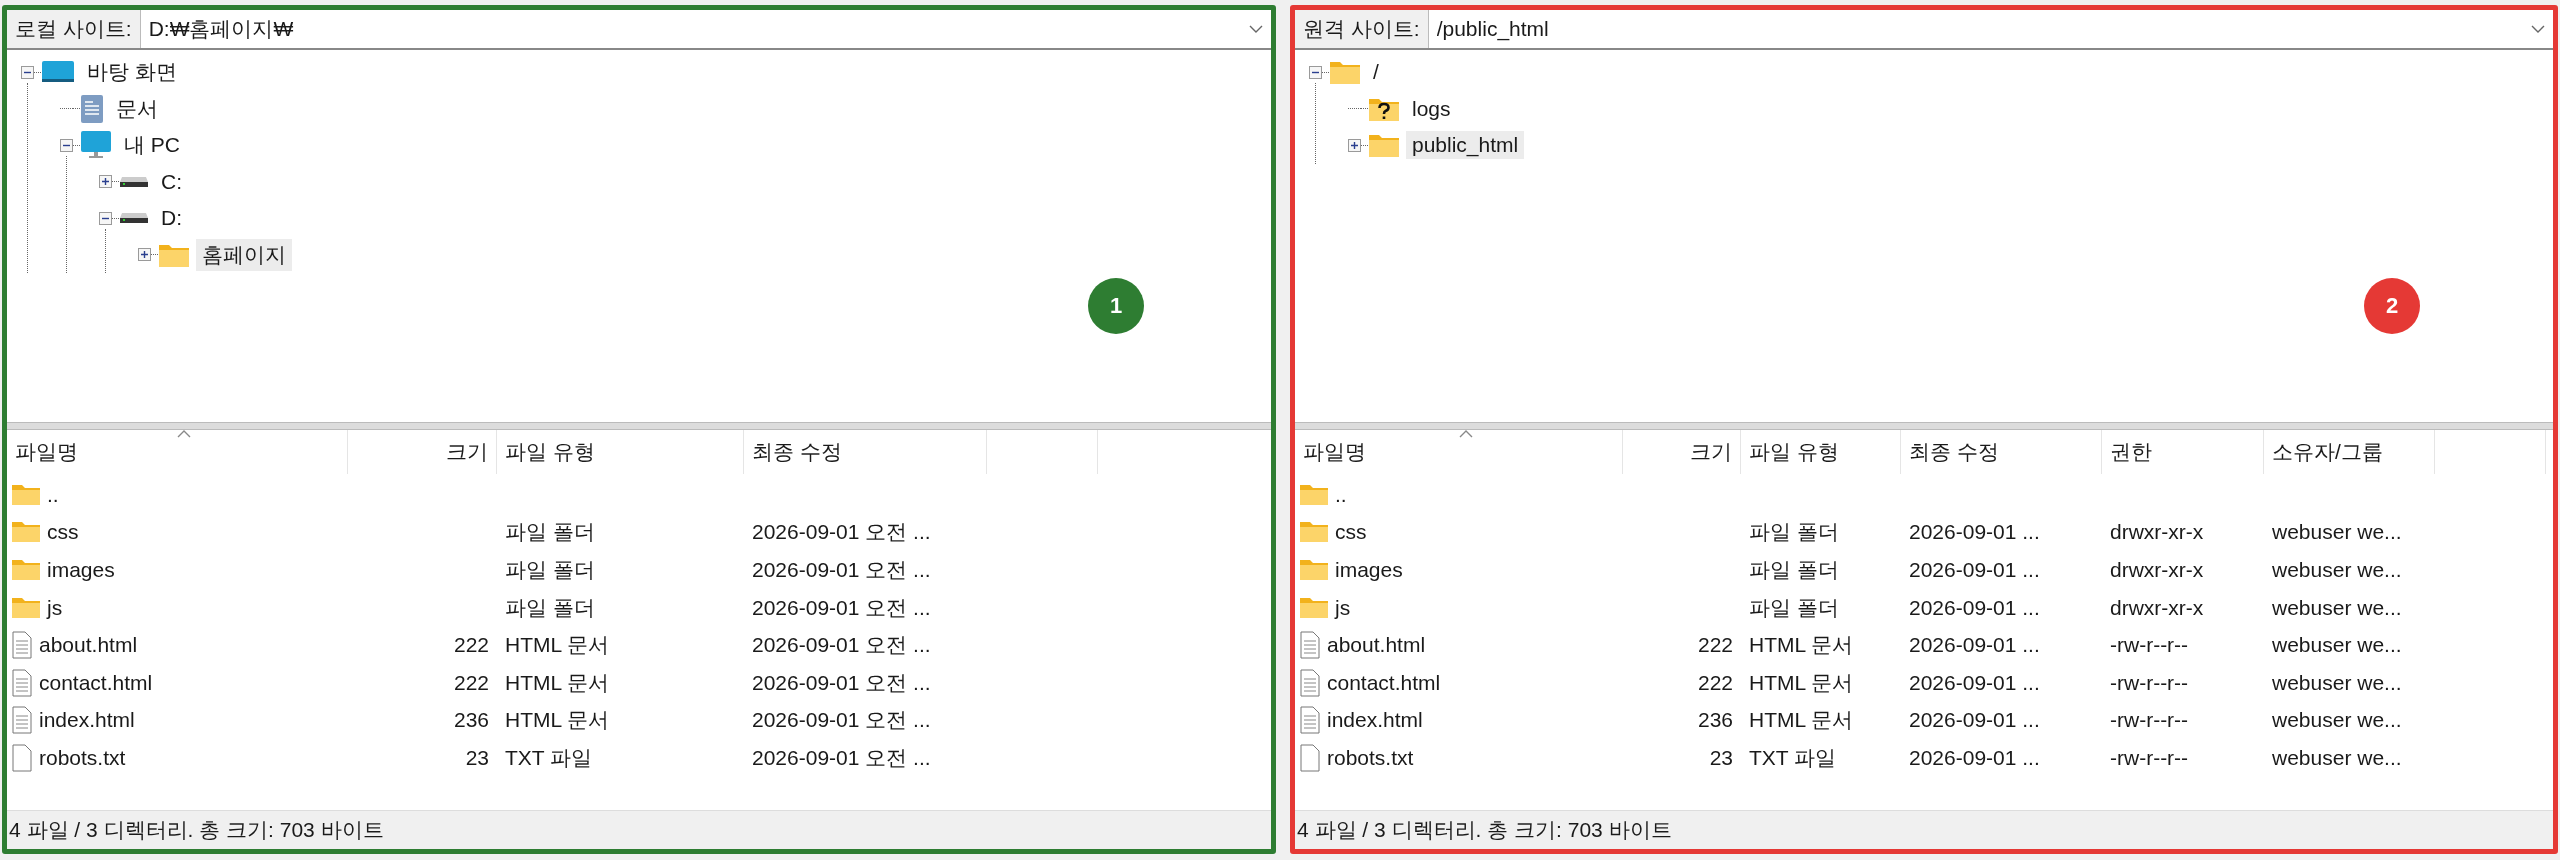 This screenshot has height=860, width=2560. Describe the element at coordinates (132, 72) in the screenshot. I see `tree-item: 바탕 화면` at that location.